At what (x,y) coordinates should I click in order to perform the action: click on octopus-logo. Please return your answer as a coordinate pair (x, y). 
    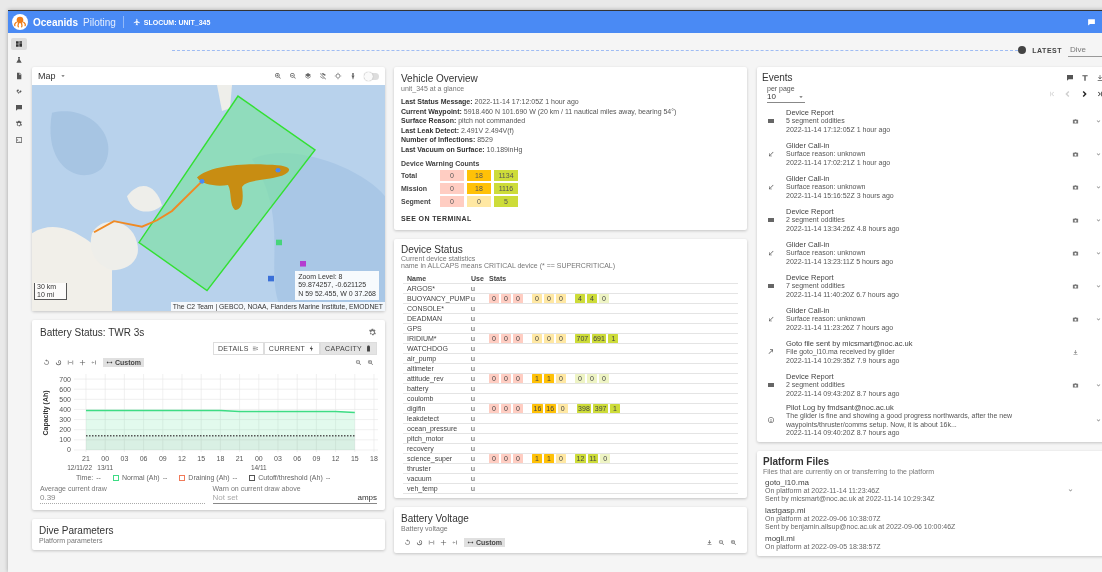
    Looking at the image, I should click on (20, 22).